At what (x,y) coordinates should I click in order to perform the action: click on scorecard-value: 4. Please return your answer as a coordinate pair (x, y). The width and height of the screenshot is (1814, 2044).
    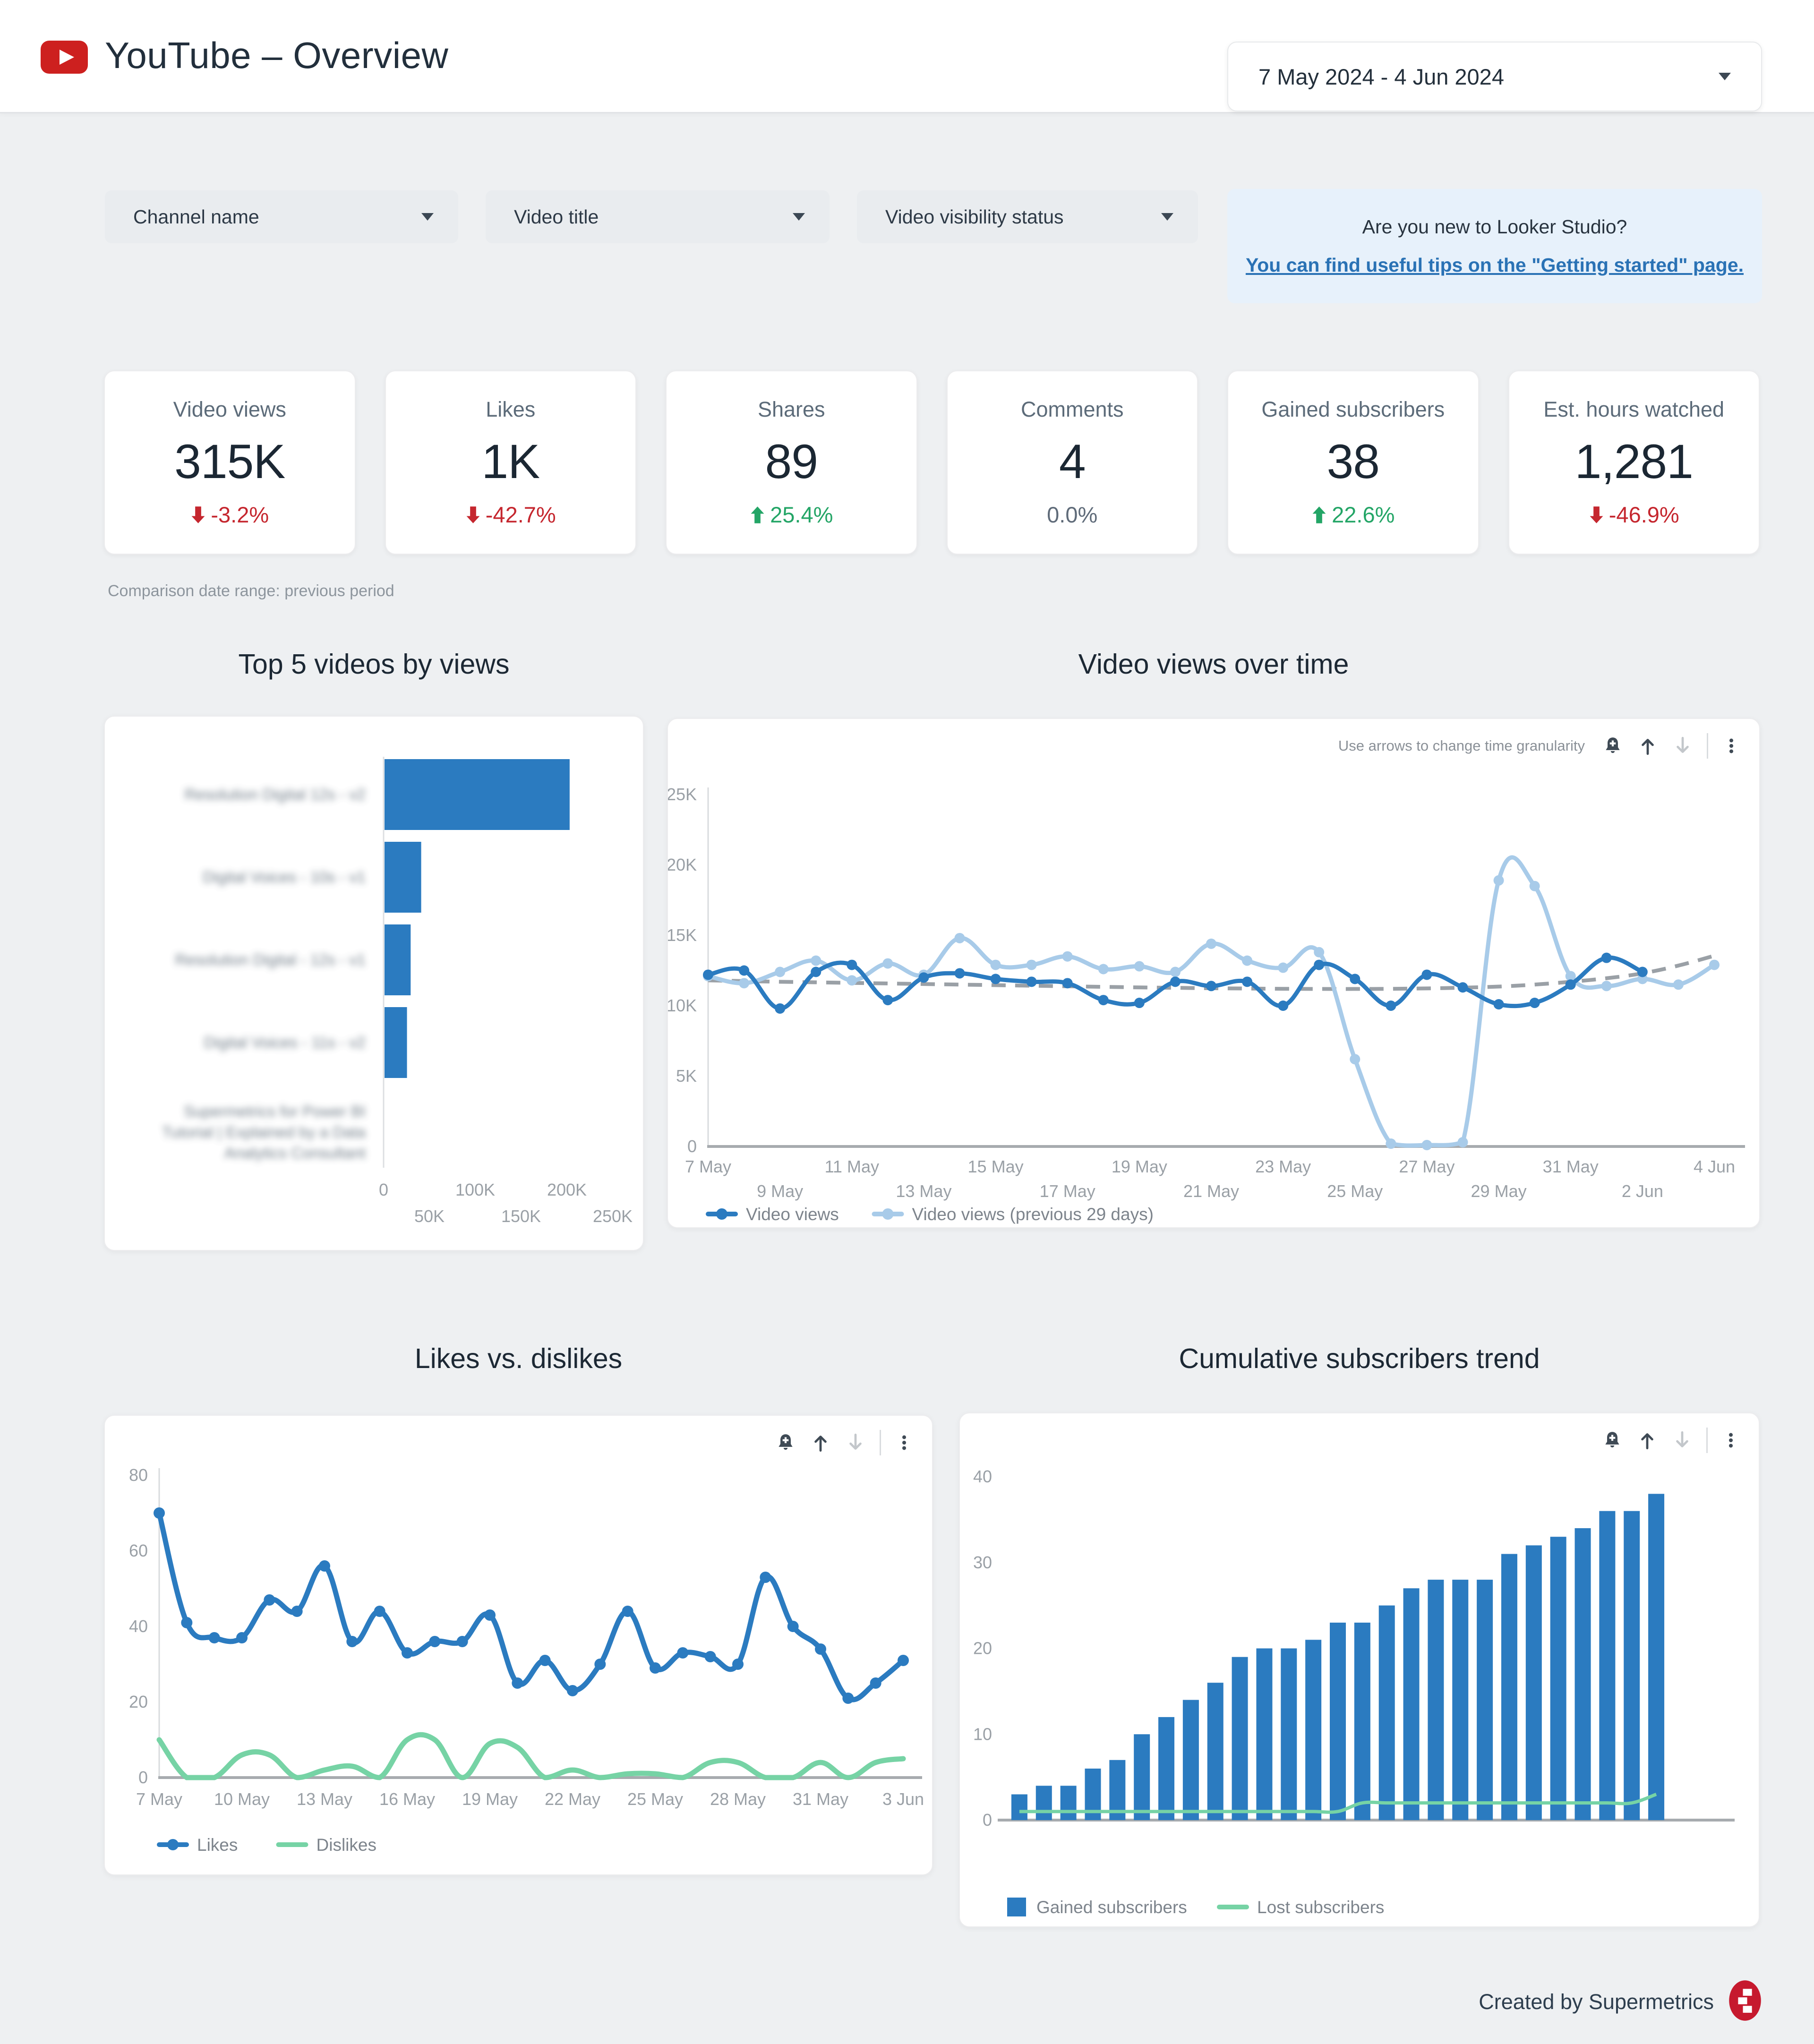
    Looking at the image, I should click on (1073, 461).